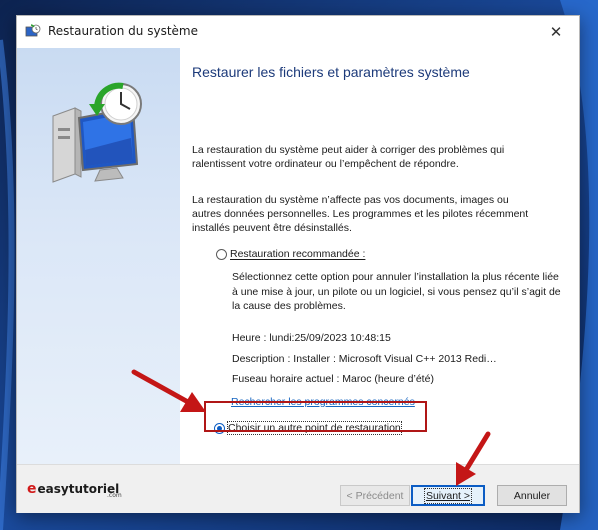 This screenshot has width=598, height=530. I want to click on highlight-box, so click(315, 416).